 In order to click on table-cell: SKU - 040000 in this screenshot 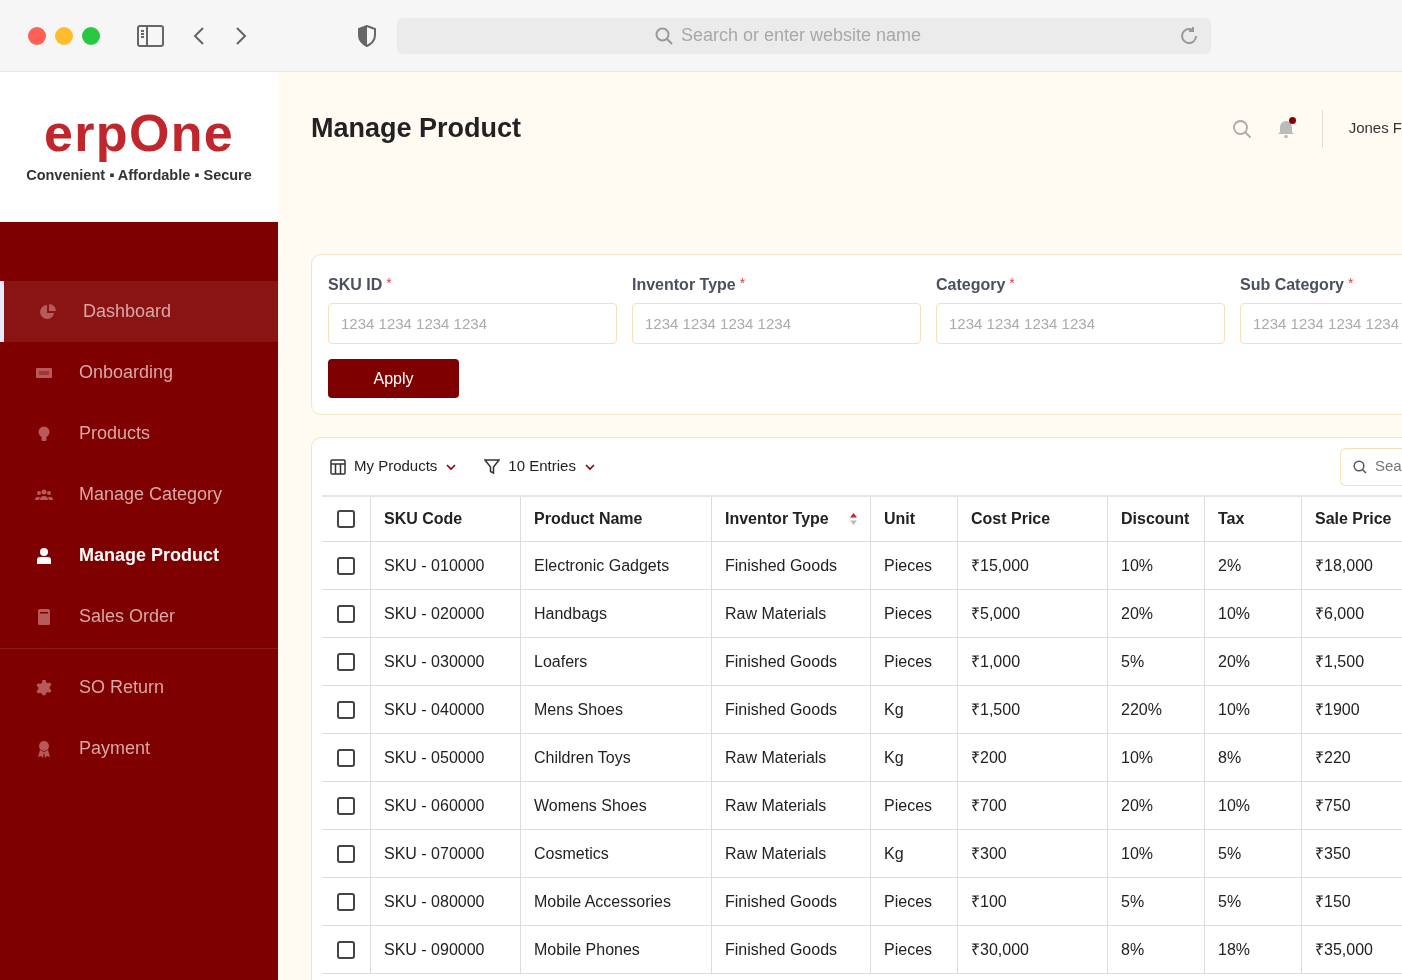, I will do `click(445, 709)`.